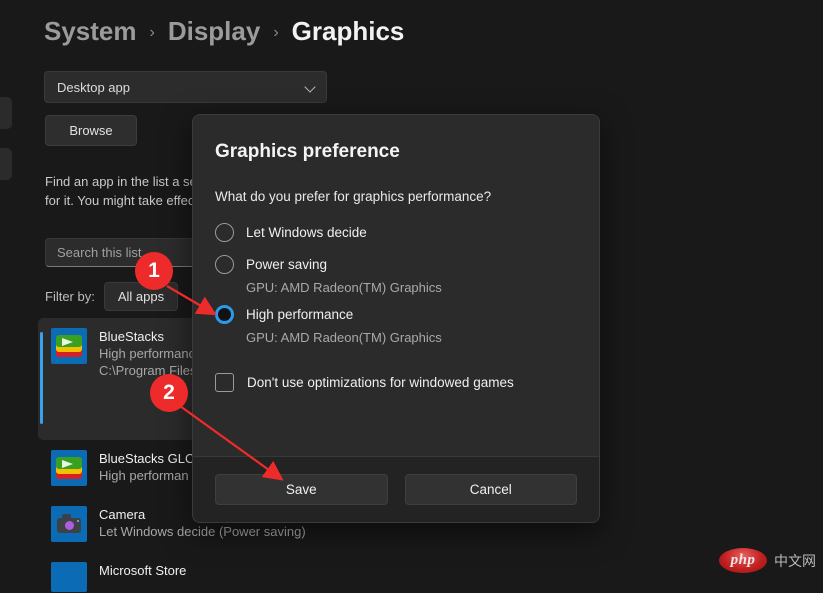 Image resolution: width=823 pixels, height=593 pixels. What do you see at coordinates (300, 314) in the screenshot?
I see `radio-label: High performance` at bounding box center [300, 314].